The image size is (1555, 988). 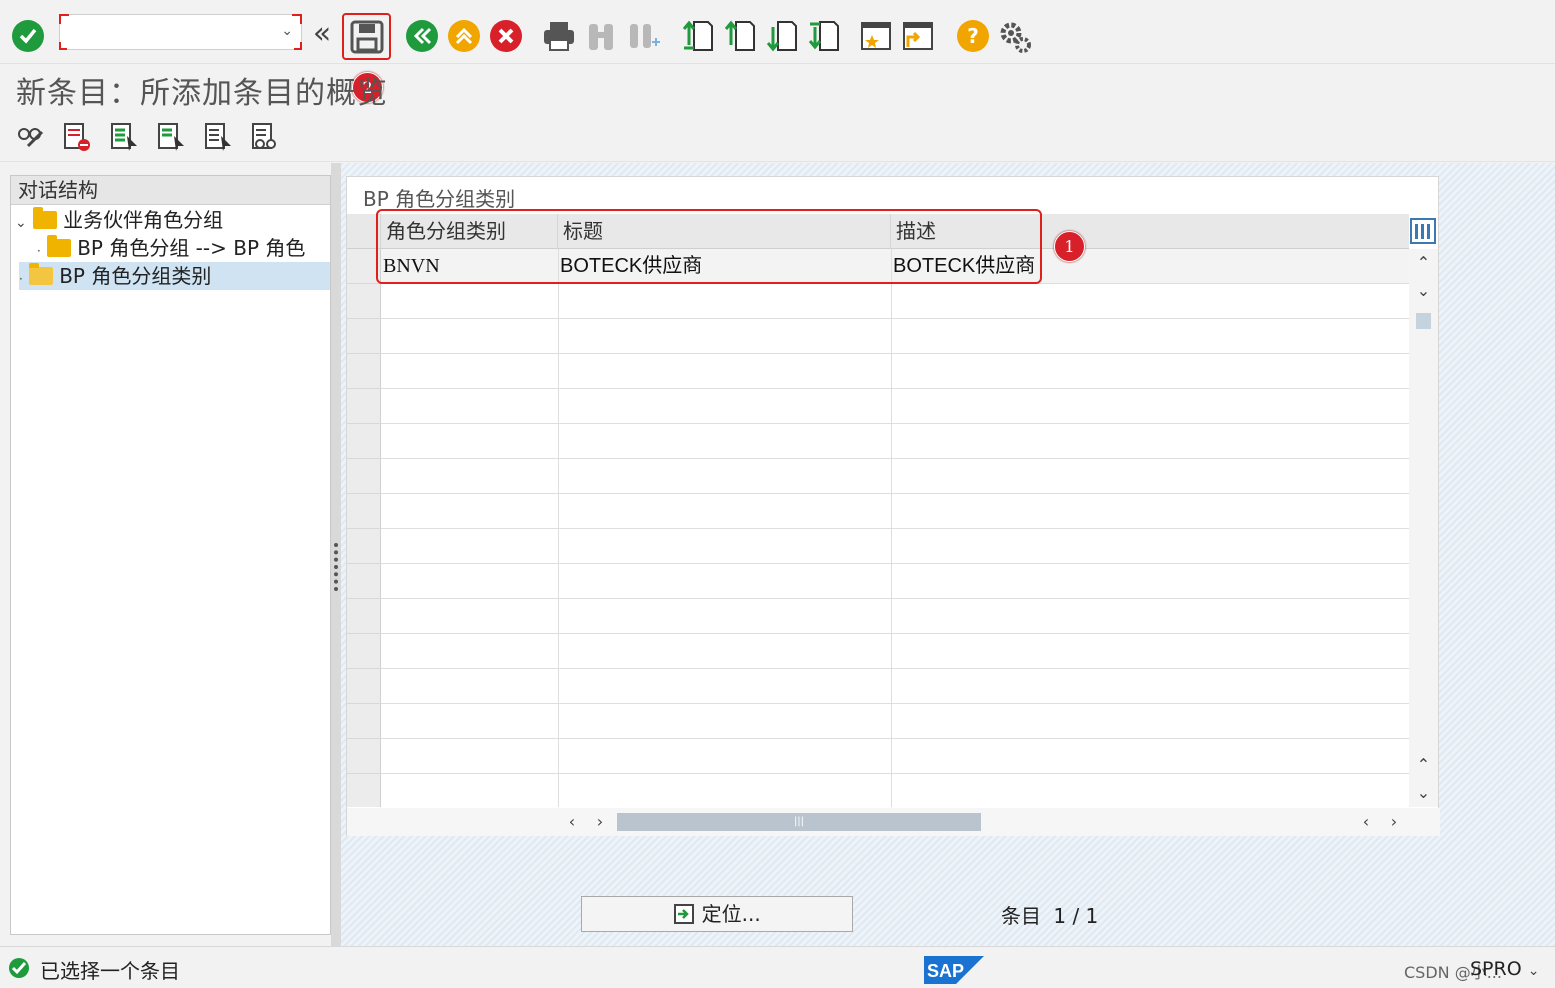 I want to click on collapse-icon: «, so click(x=322, y=34).